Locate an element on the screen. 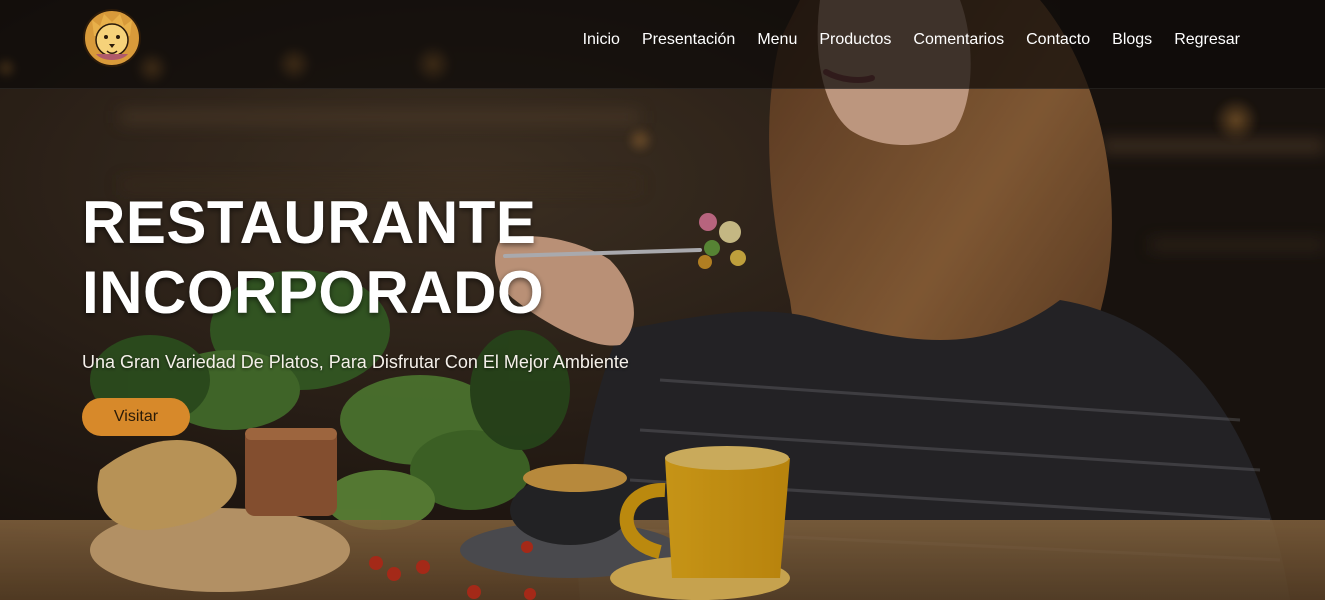 This screenshot has height=600, width=1325. nav-item-contacto: Contacto is located at coordinates (1058, 40).